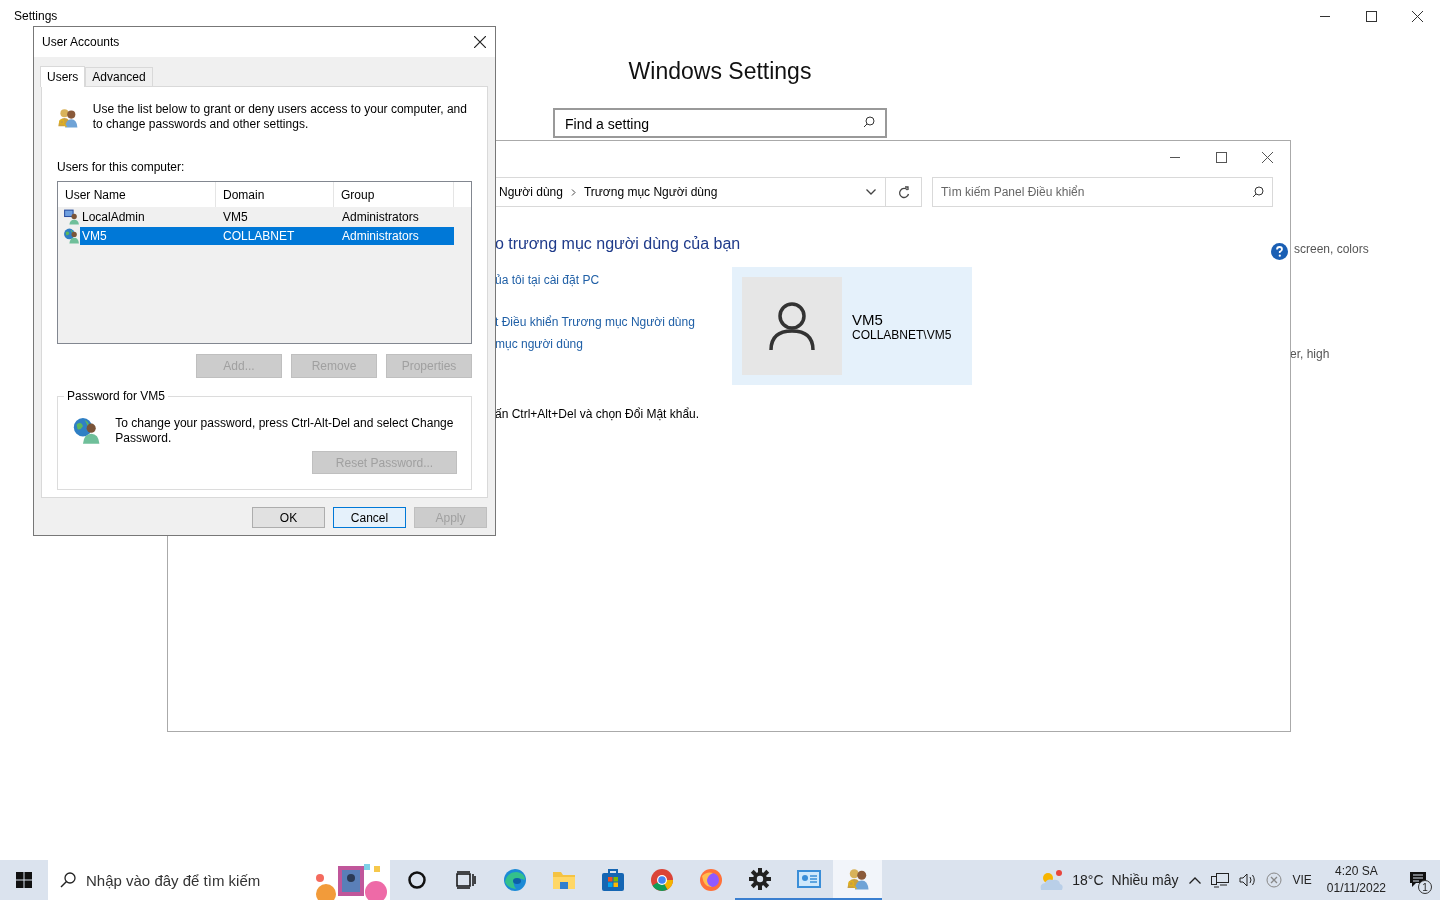  I want to click on list-row: VM5 COLLABNET Administrators, so click(267, 235).